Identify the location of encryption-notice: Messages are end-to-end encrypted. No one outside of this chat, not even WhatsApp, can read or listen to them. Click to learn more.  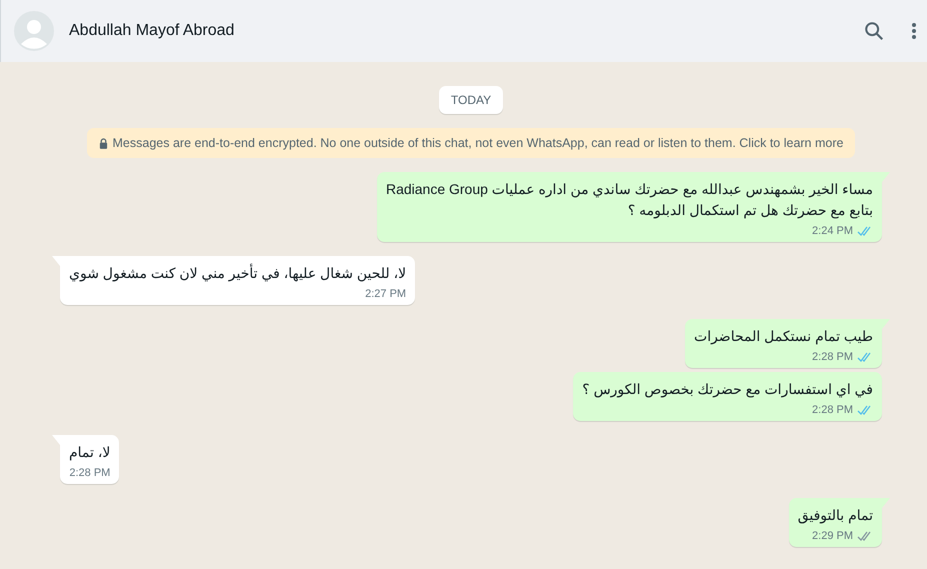
(471, 143).